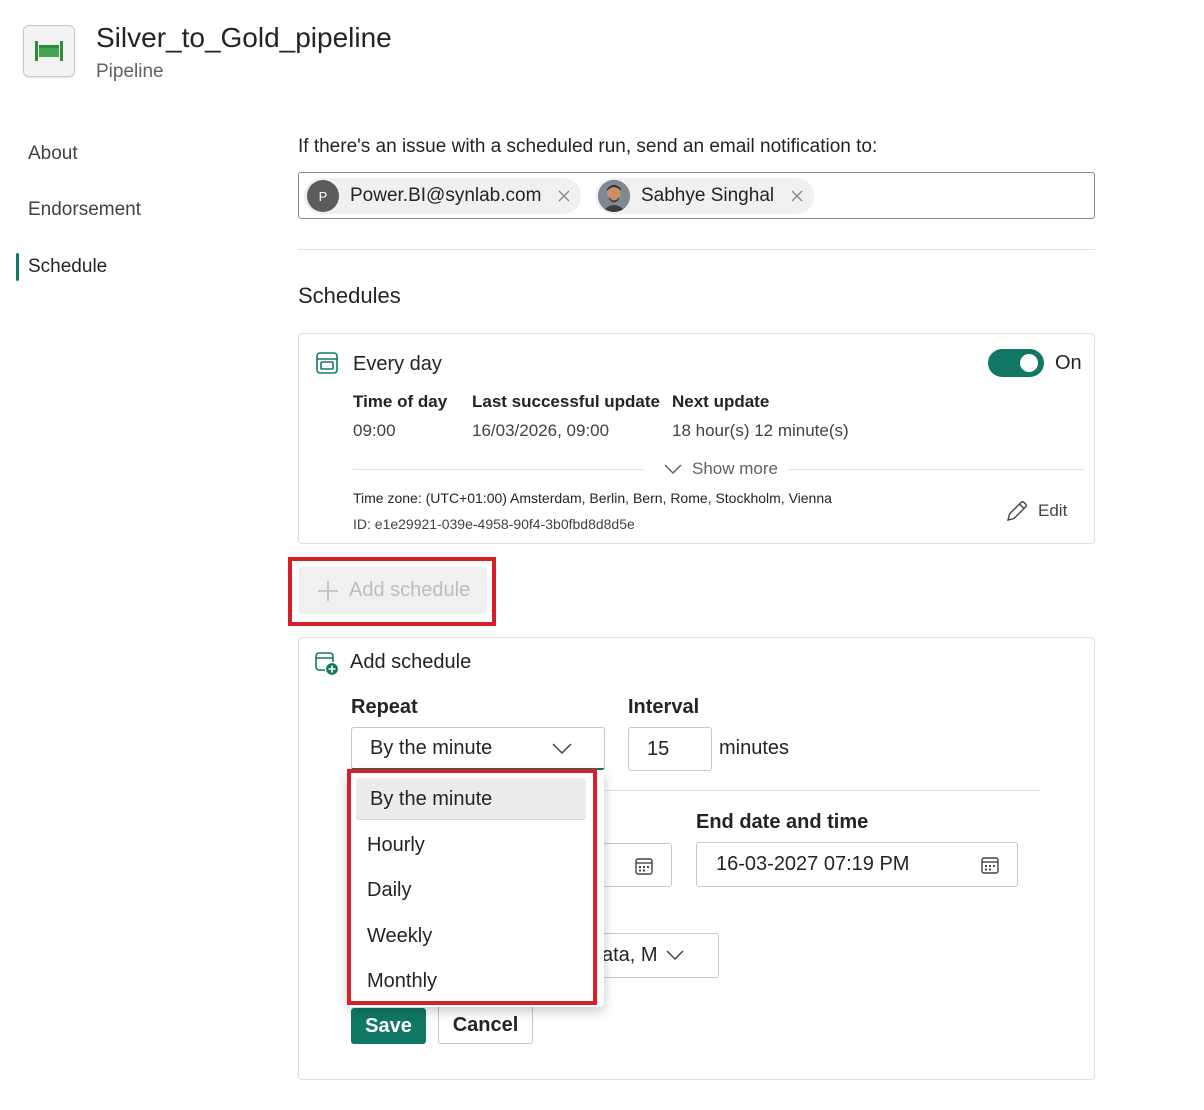 This screenshot has width=1204, height=1110. I want to click on edit-label: Edit, so click(1053, 510).